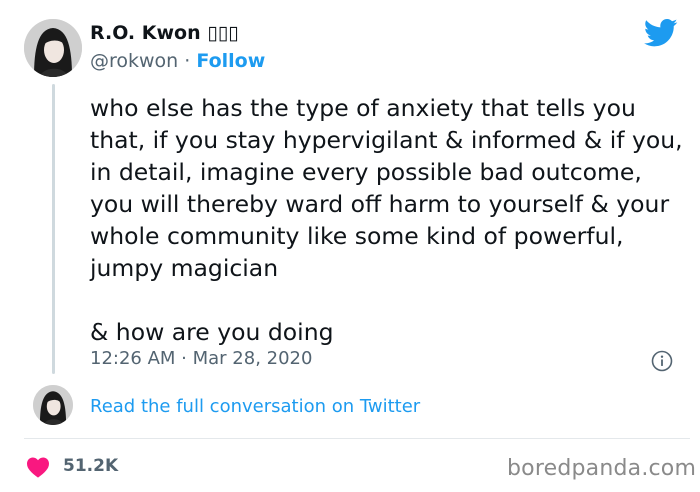  I want to click on read-conversation-link: Read the full conversation on Twitter, so click(255, 406).